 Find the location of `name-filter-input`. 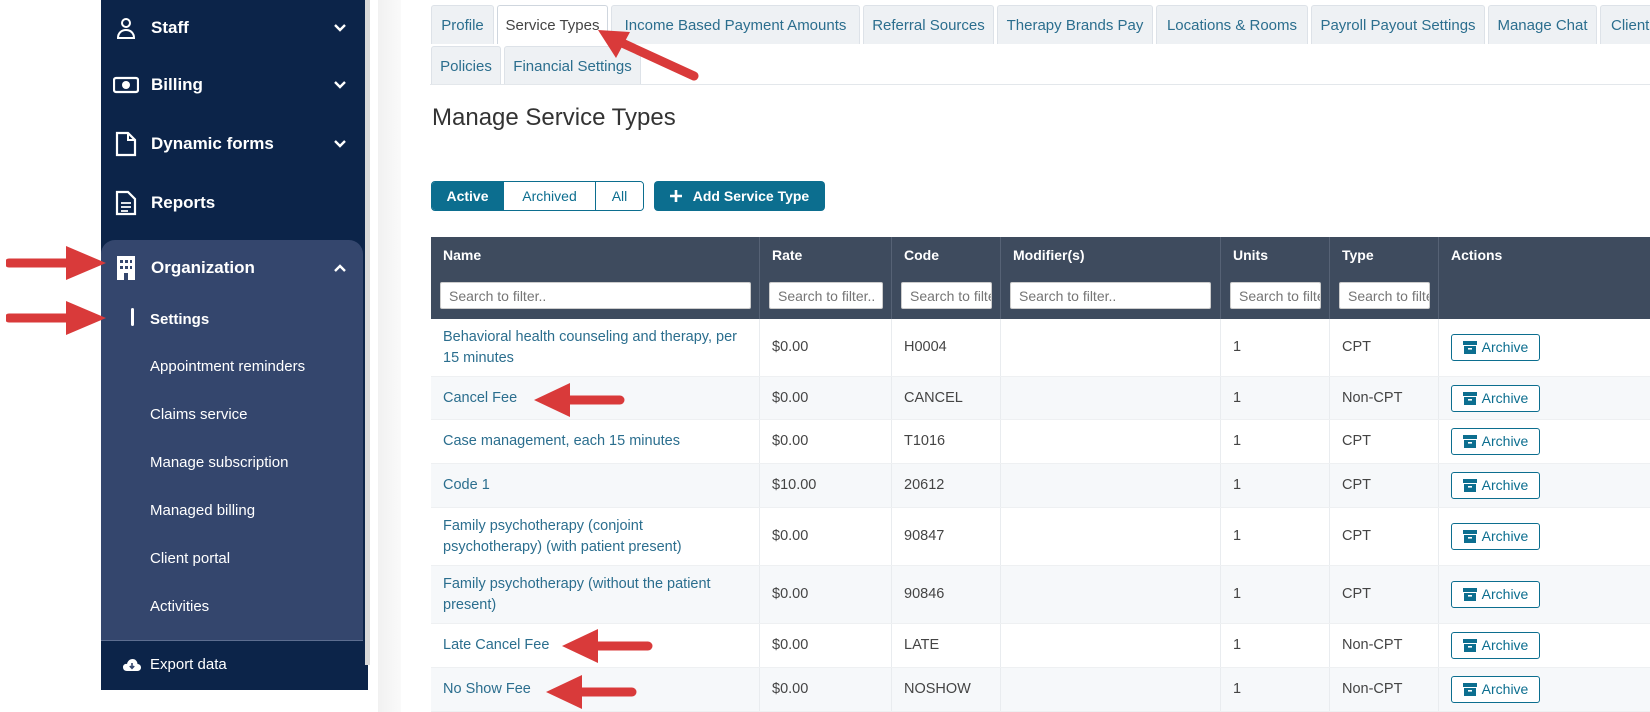

name-filter-input is located at coordinates (595, 295).